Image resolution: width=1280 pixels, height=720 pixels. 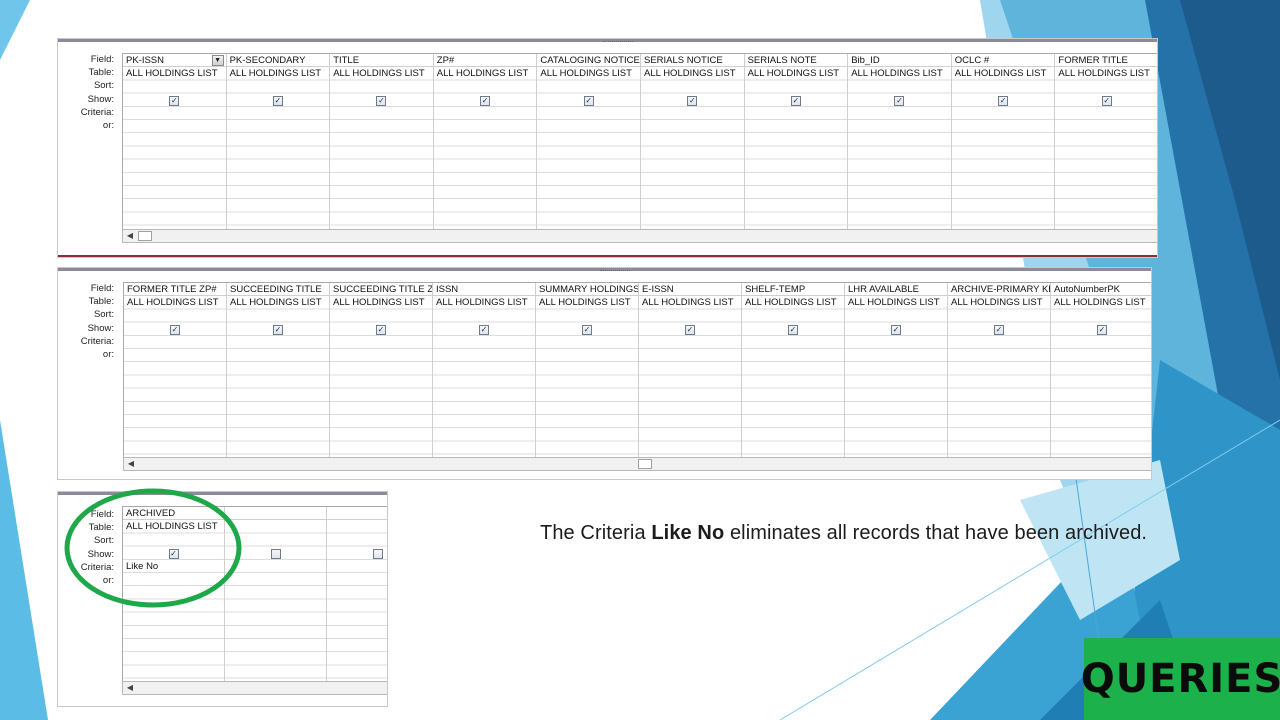 I want to click on grid-column: FORMER TITLE ZP# ALL HOLDINGS LIST ✓, so click(x=175, y=370).